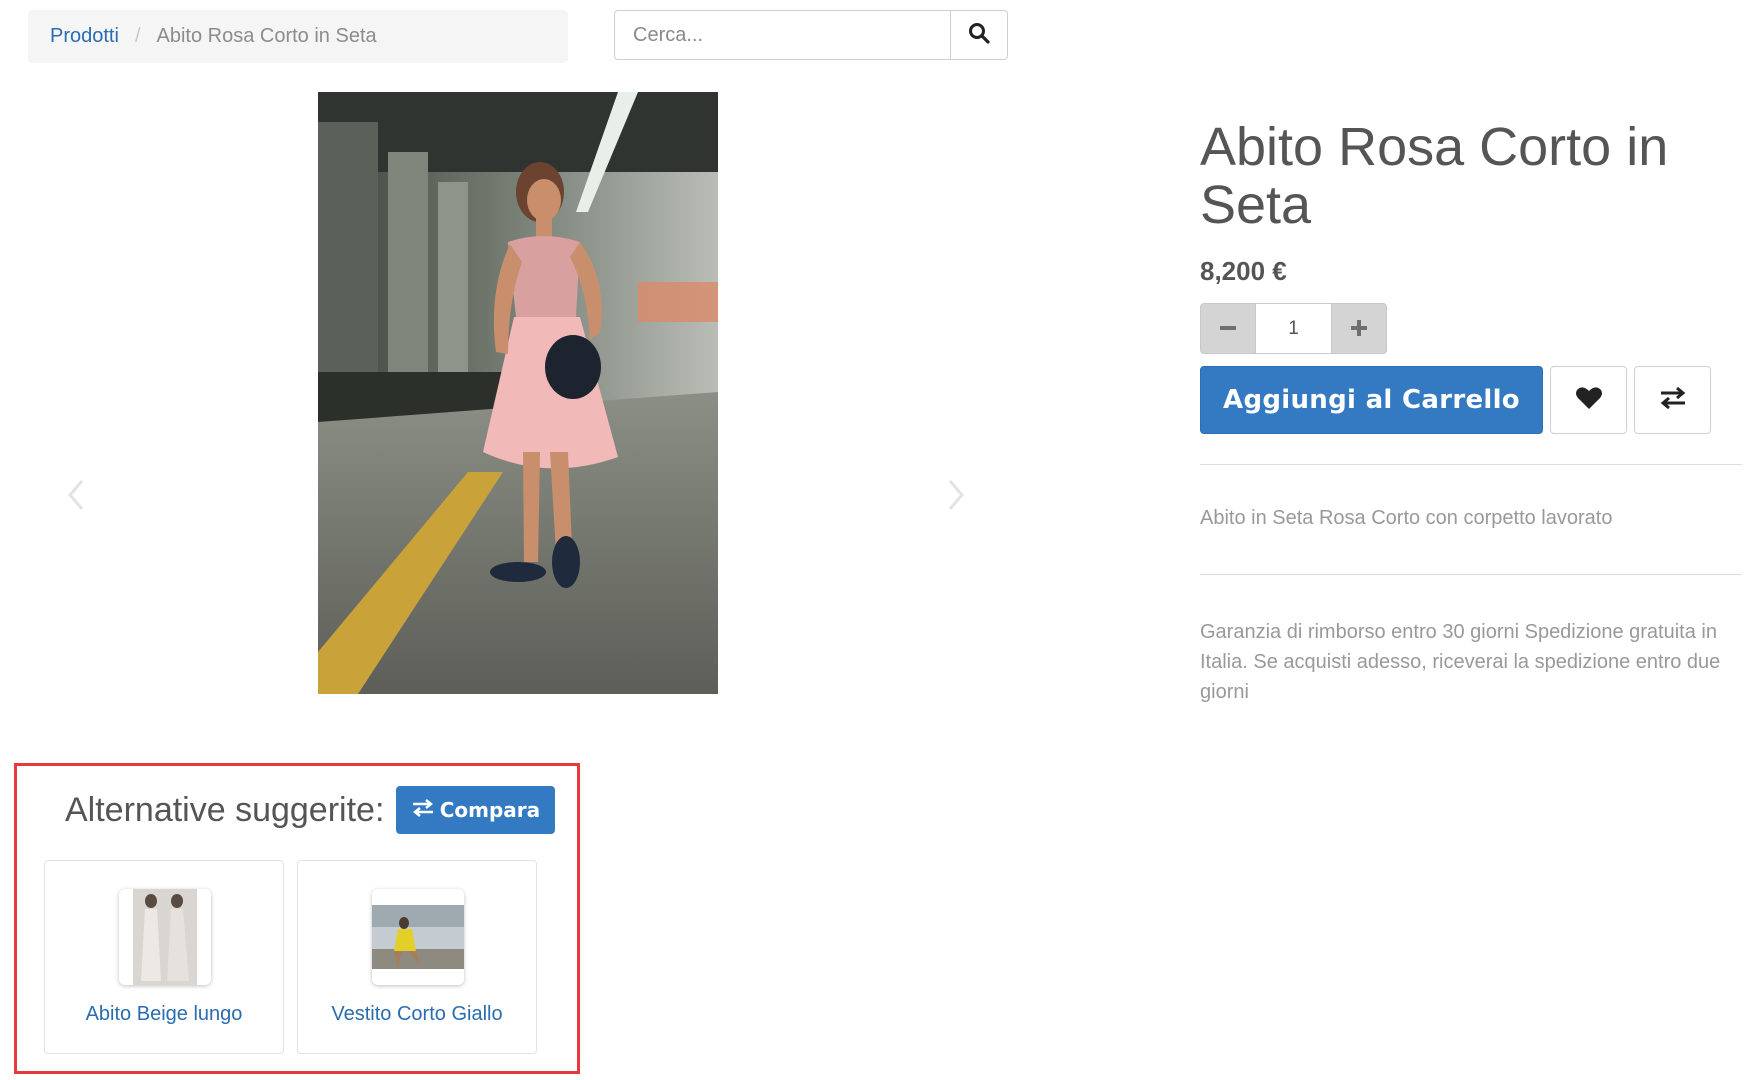 The image size is (1750, 1080). I want to click on compare-button: Compara, so click(476, 810).